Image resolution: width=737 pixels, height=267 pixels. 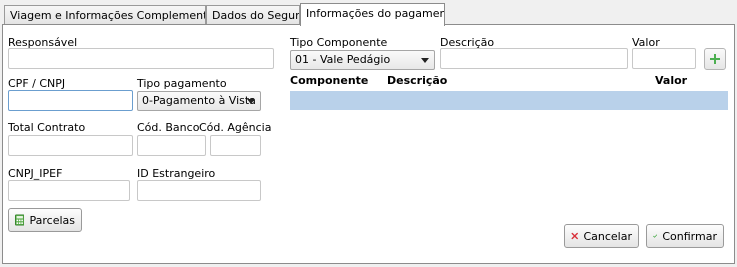 I want to click on cod-banco-label: Cód. Banco, so click(x=168, y=127).